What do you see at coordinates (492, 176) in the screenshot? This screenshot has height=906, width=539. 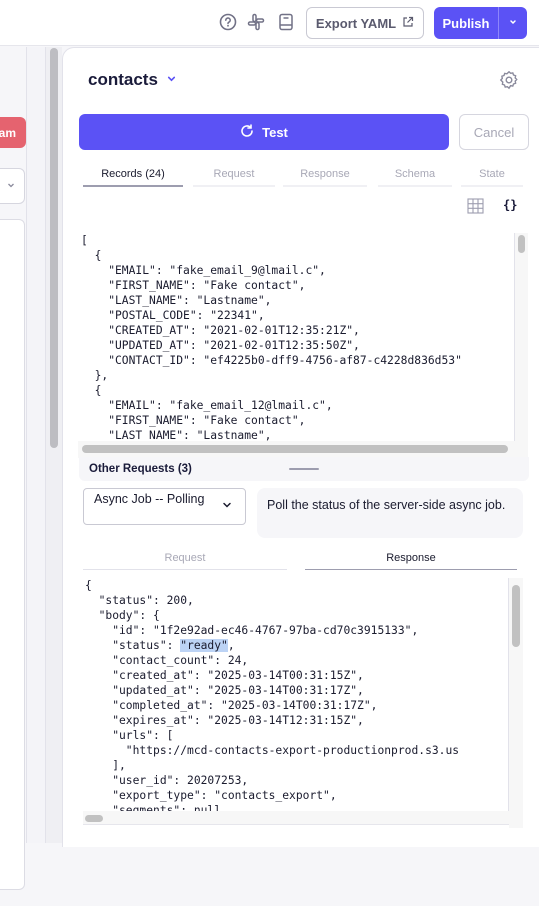 I see `tab-state: State` at bounding box center [492, 176].